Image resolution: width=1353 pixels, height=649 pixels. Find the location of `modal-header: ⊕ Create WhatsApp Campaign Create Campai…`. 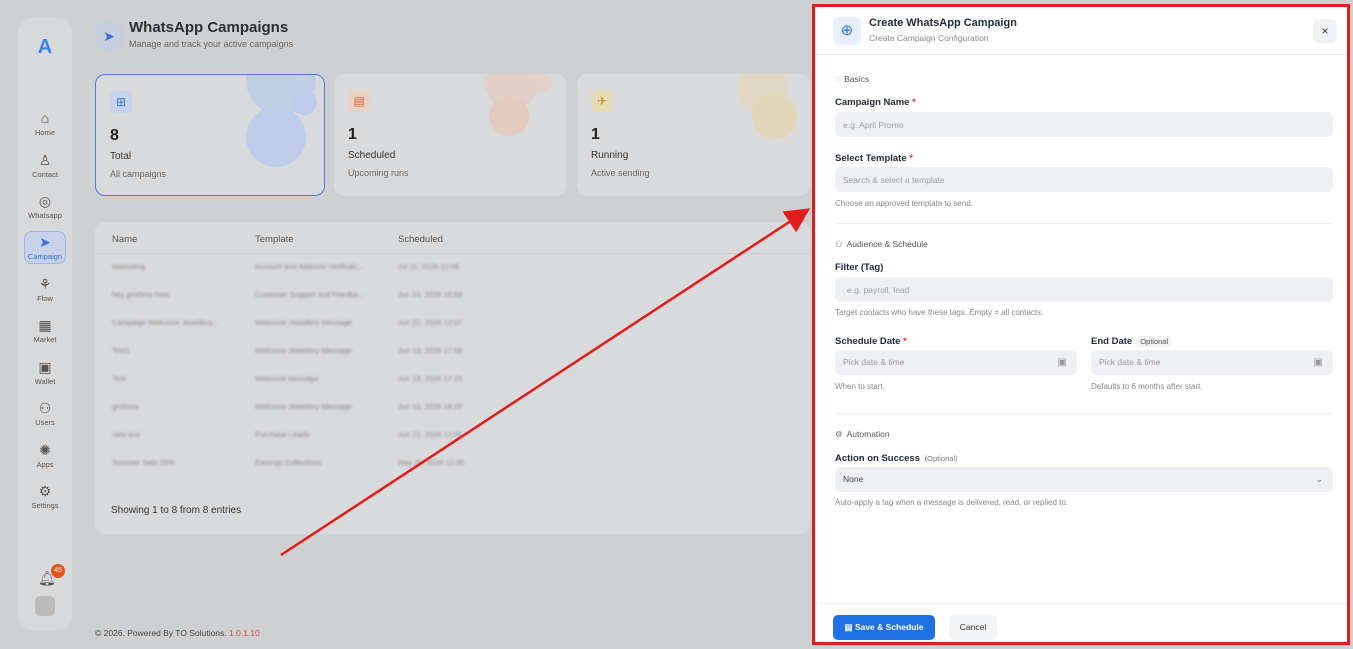

modal-header: ⊕ Create WhatsApp Campaign Create Campai… is located at coordinates (1081, 31).